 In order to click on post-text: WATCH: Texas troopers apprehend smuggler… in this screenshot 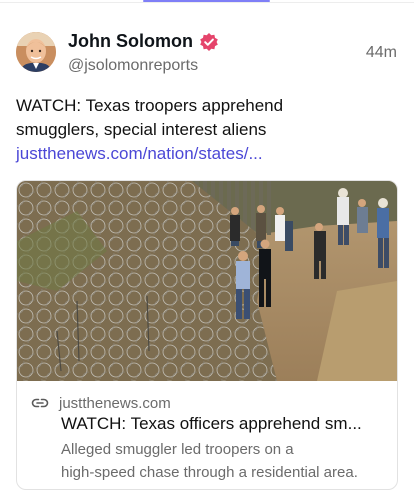, I will do `click(206, 130)`.